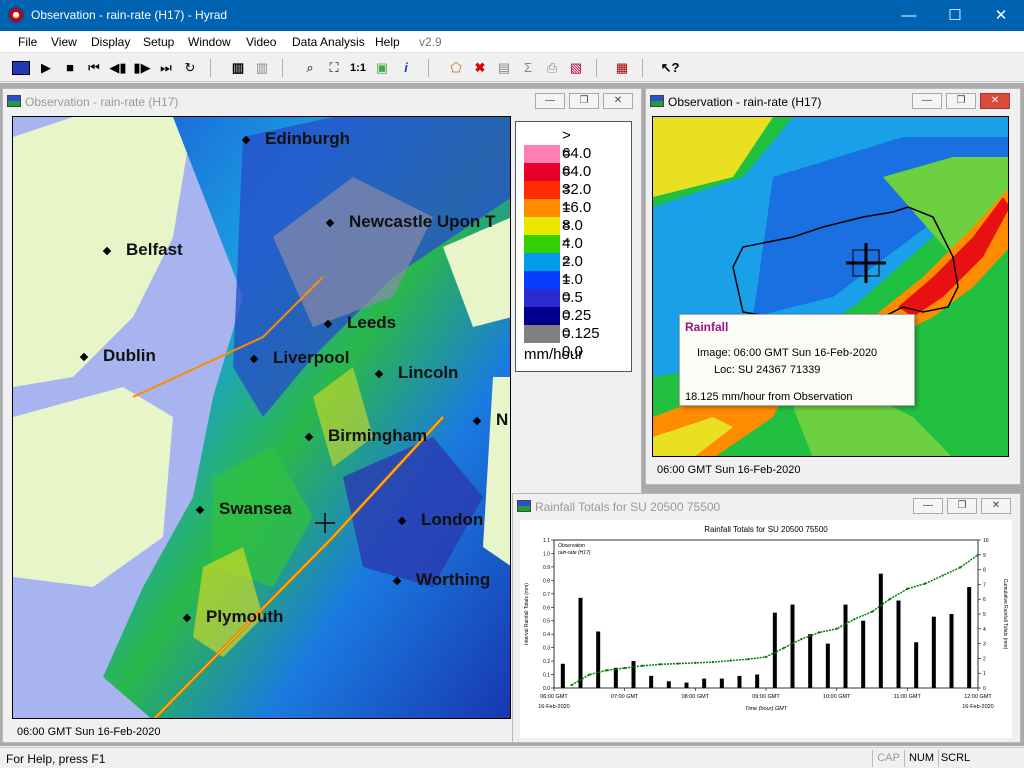 The width and height of the screenshot is (1024, 768). What do you see at coordinates (307, 138) in the screenshot?
I see `city-label: Edinburgh` at bounding box center [307, 138].